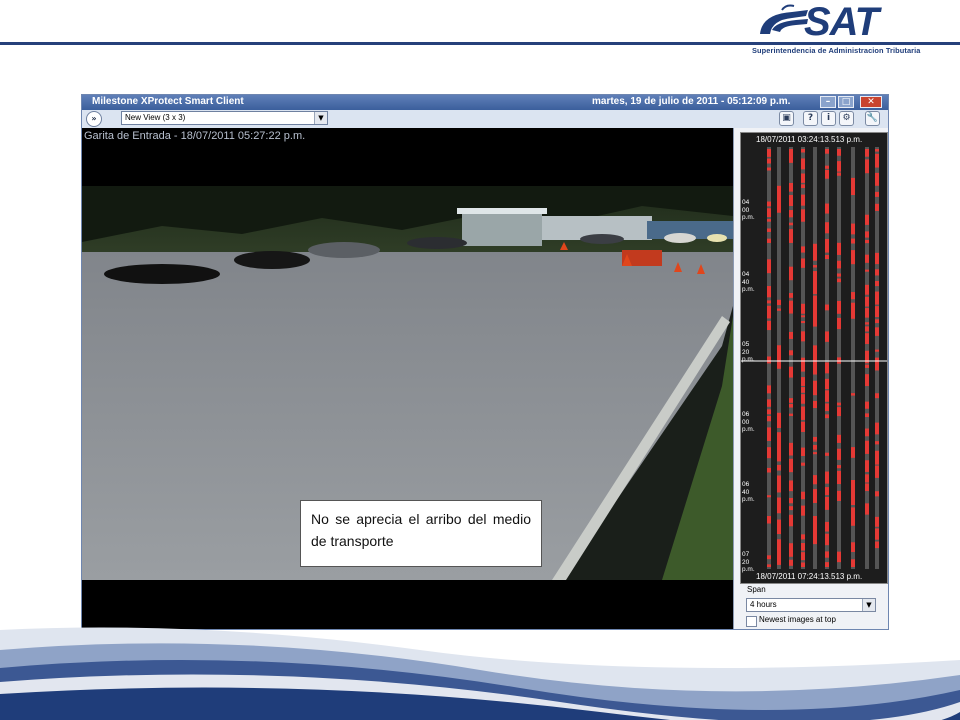  What do you see at coordinates (485, 119) in the screenshot?
I see `toolbar: » New View (3 x 3) ▼ ▣ ? i ⚙ 🔧` at bounding box center [485, 119].